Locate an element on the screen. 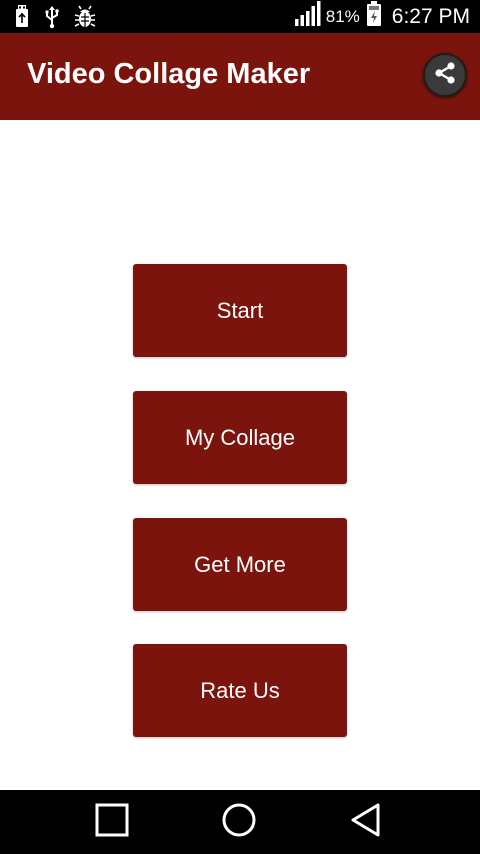 The width and height of the screenshot is (480, 854). app-title: Video Collage Maker is located at coordinates (169, 74).